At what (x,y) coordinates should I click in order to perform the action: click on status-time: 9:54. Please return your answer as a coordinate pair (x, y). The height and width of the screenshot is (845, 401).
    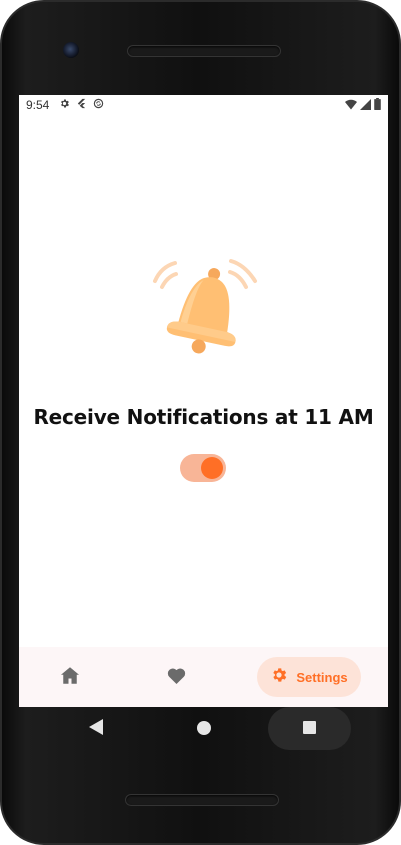
    Looking at the image, I should click on (38, 105).